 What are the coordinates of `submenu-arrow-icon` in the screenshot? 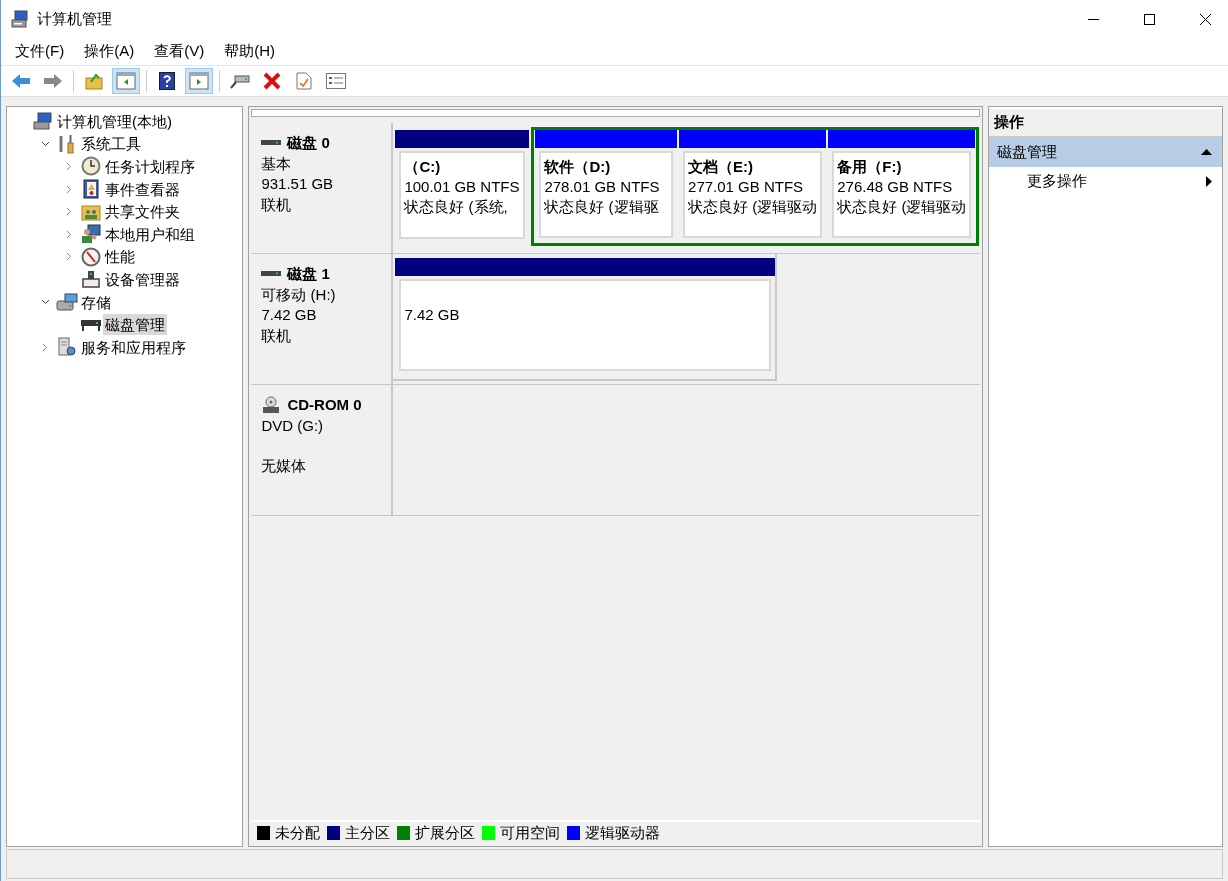 It's located at (1209, 181).